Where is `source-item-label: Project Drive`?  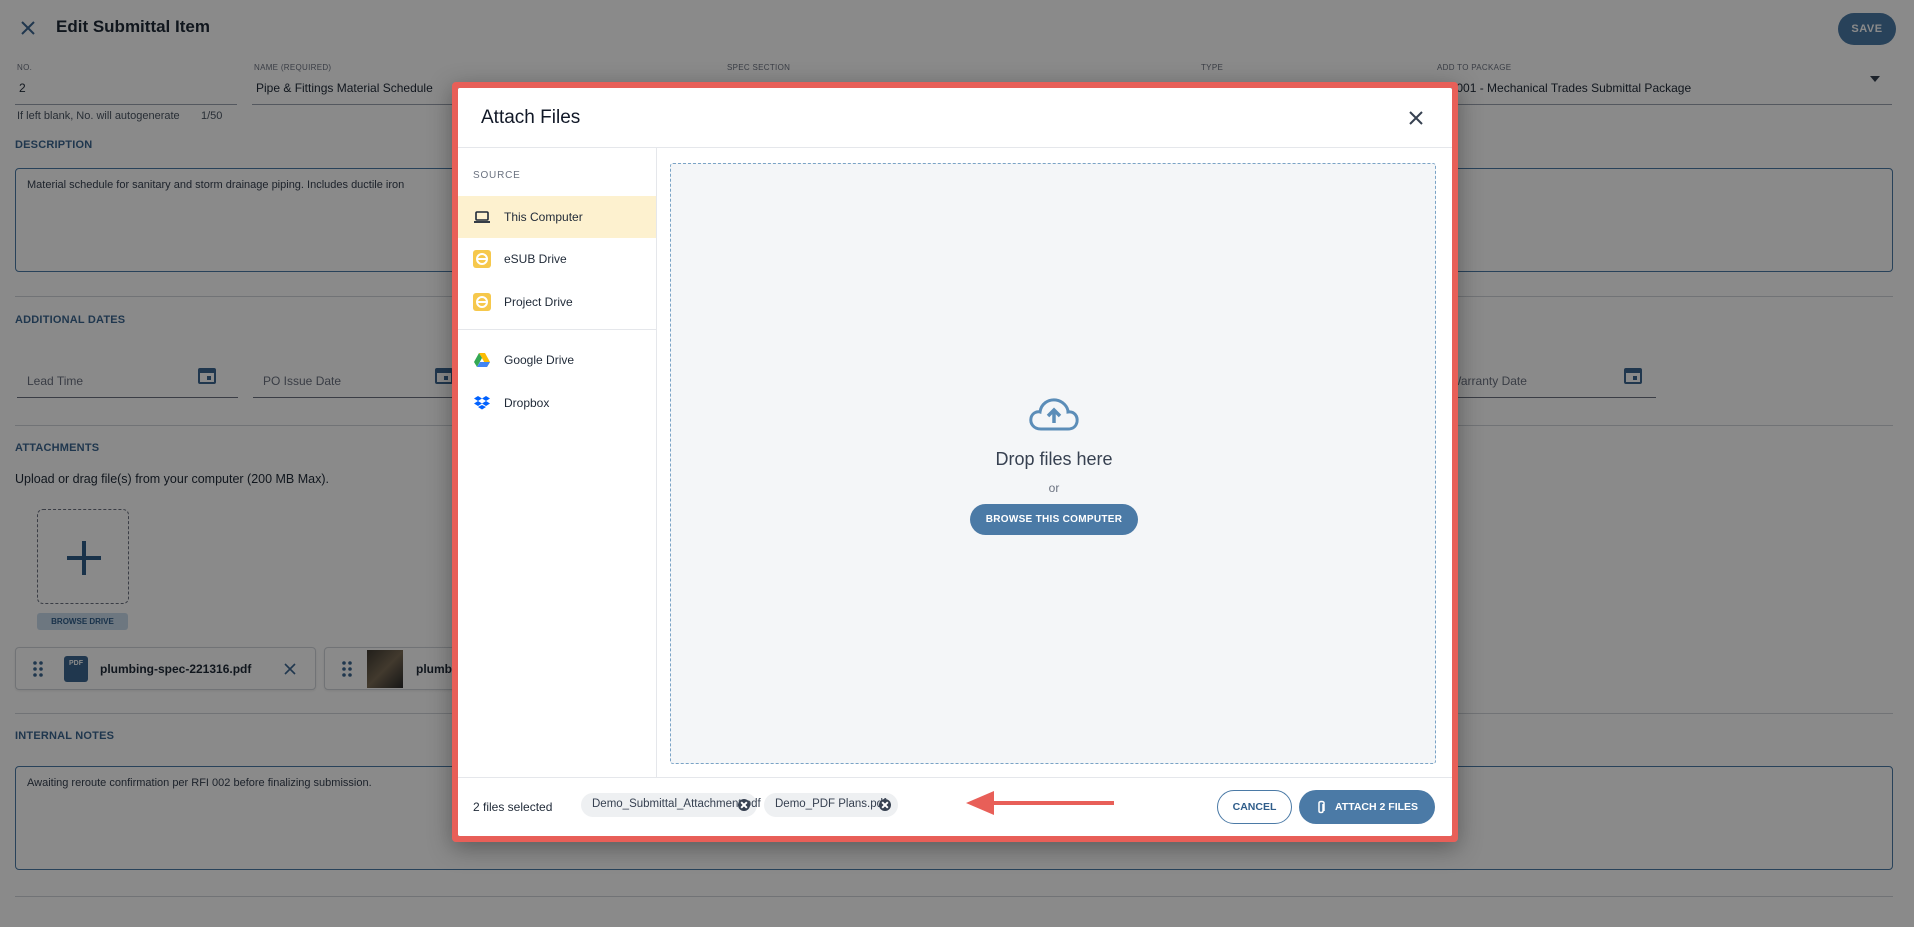
source-item-label: Project Drive is located at coordinates (538, 302).